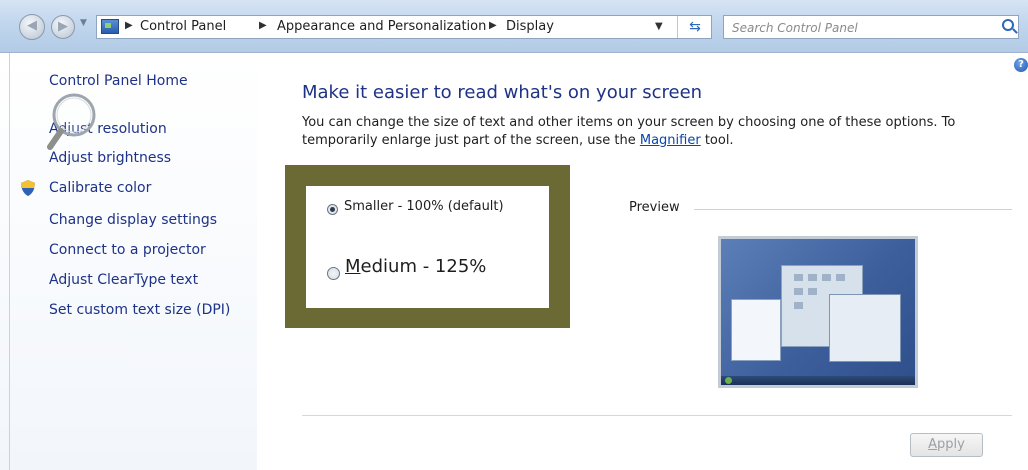  What do you see at coordinates (818, 380) in the screenshot?
I see `preview-taskbar` at bounding box center [818, 380].